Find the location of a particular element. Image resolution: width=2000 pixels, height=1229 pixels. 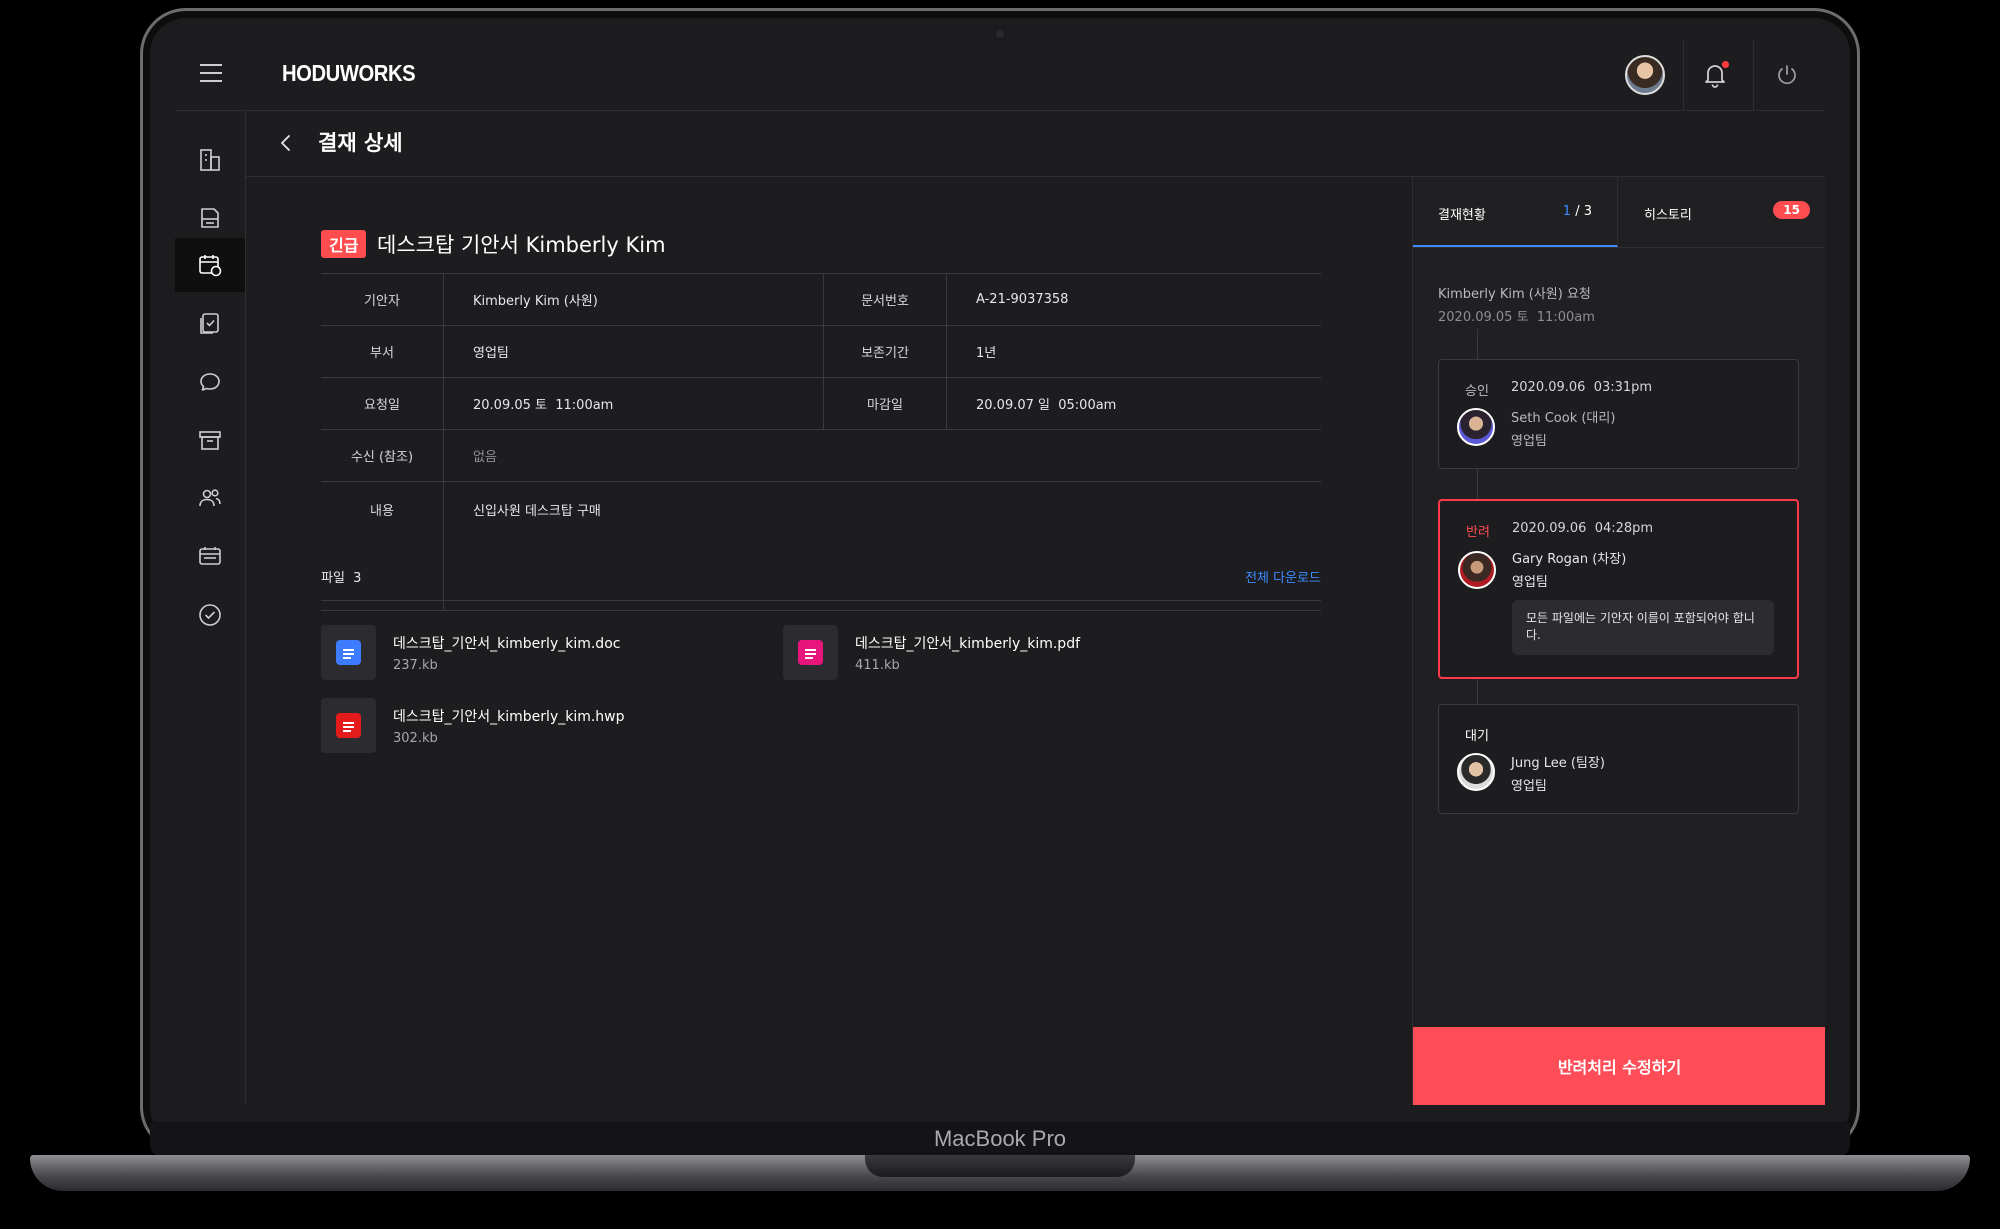

file-name: 데스크탑_기안서_kimberly_kim.doc is located at coordinates (507, 644).